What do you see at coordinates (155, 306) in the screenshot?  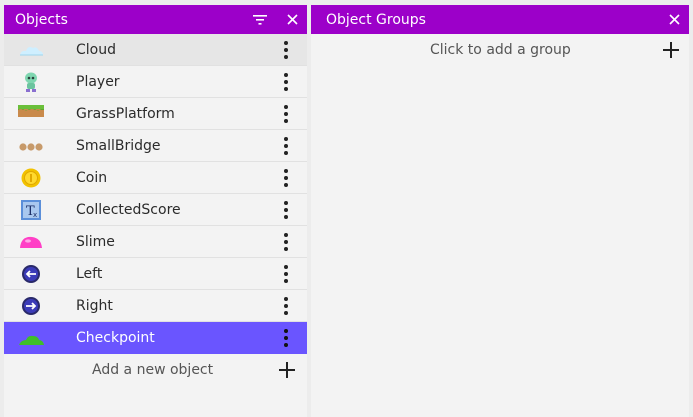 I see `object-row-right: Right` at bounding box center [155, 306].